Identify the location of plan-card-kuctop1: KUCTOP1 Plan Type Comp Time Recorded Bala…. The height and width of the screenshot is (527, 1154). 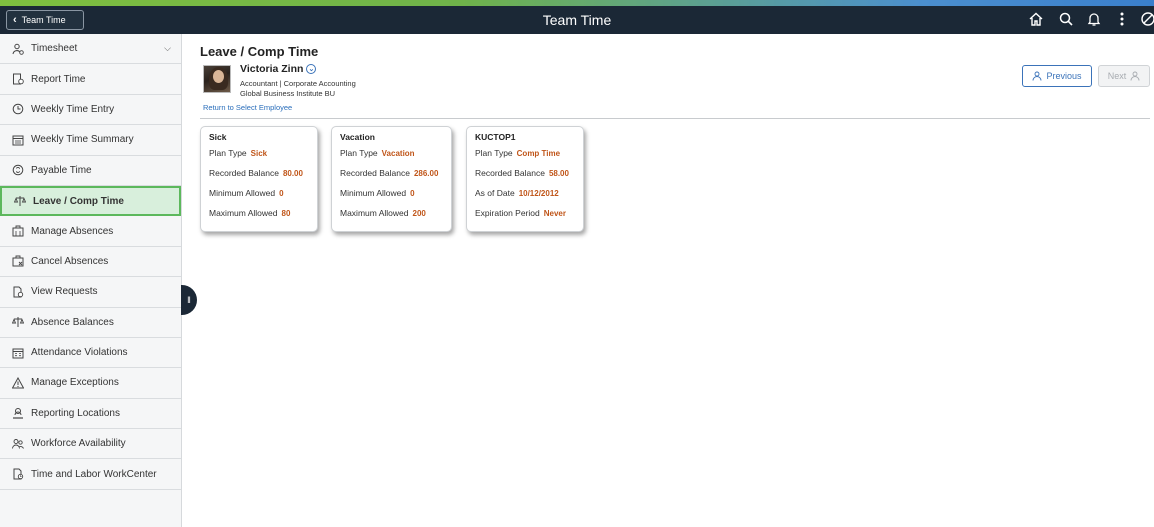
(525, 179).